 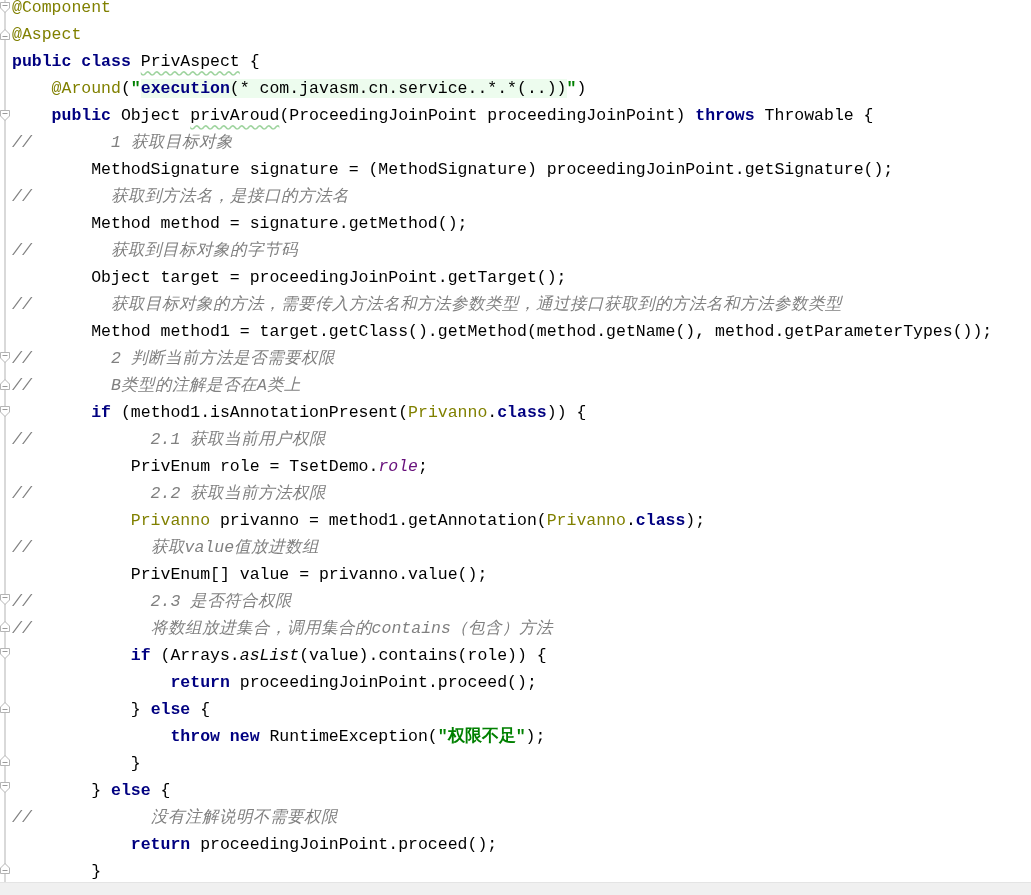 I want to click on code-comment: // 2 判断当前方法是否需要权限, so click(x=173, y=359).